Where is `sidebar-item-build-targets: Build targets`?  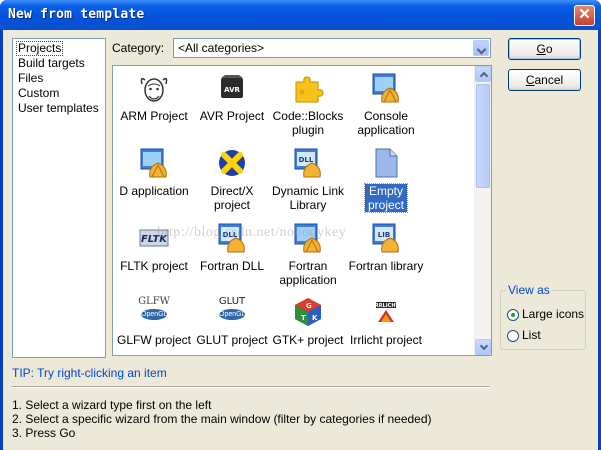
sidebar-item-build-targets: Build targets is located at coordinates (51, 63).